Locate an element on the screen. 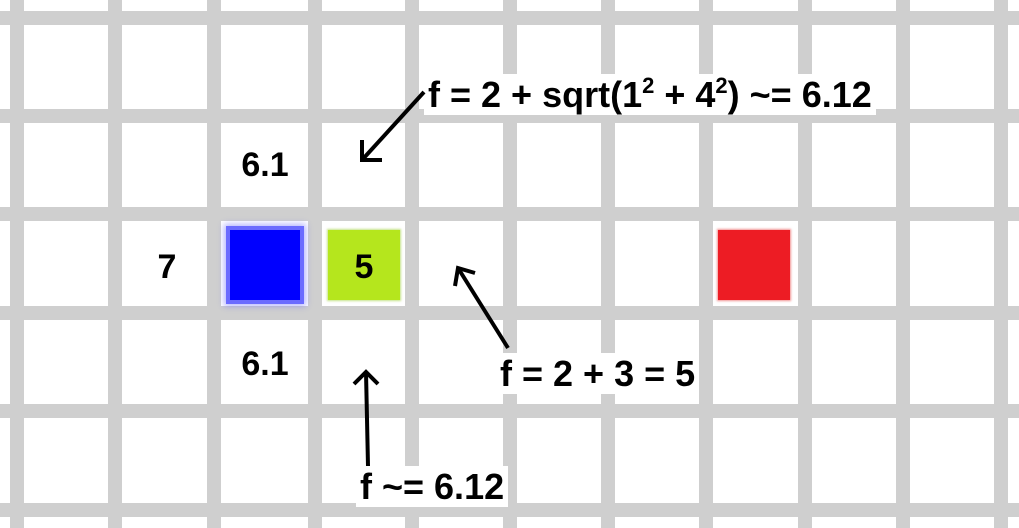  lower-diagonal-cost-annotation: f ~= 6.12 is located at coordinates (432, 487).